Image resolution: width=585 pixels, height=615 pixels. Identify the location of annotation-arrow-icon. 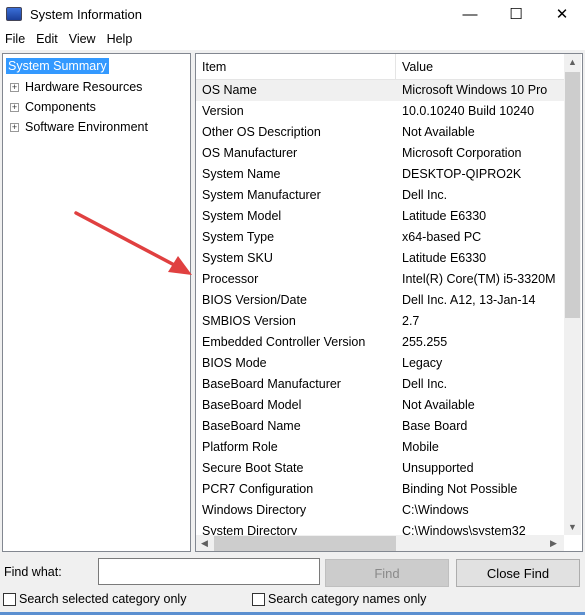
(133, 243).